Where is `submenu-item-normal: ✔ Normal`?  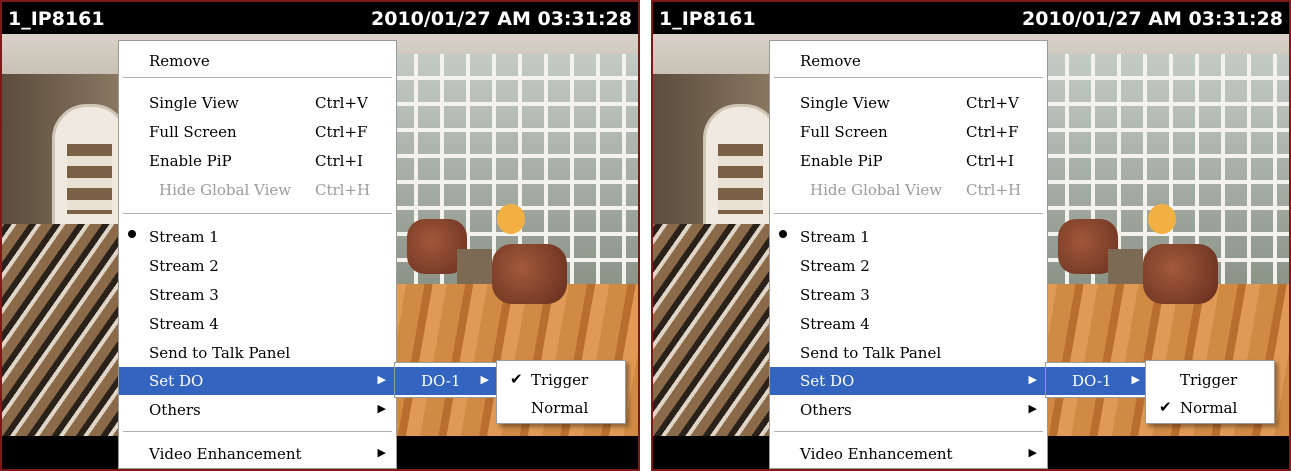 submenu-item-normal: ✔ Normal is located at coordinates (1210, 408).